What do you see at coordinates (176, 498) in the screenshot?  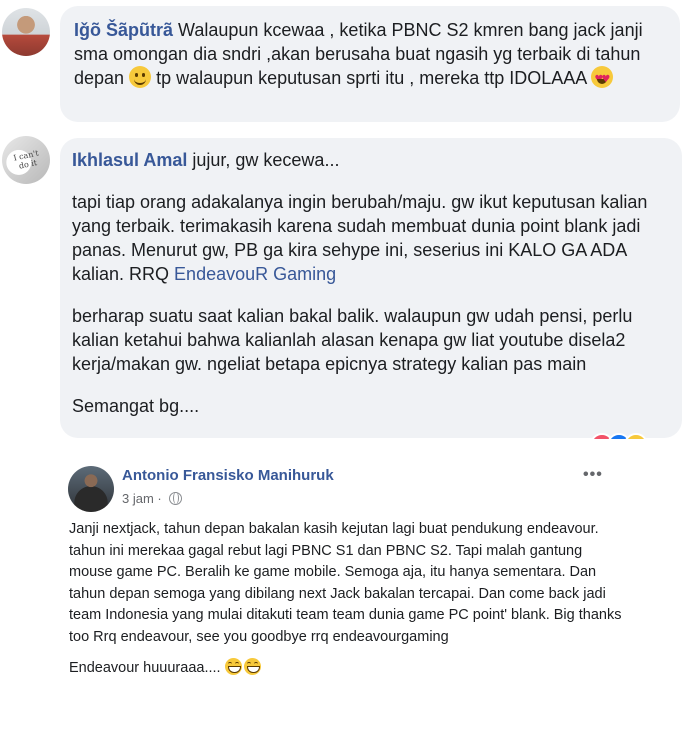 I see `globe-icon` at bounding box center [176, 498].